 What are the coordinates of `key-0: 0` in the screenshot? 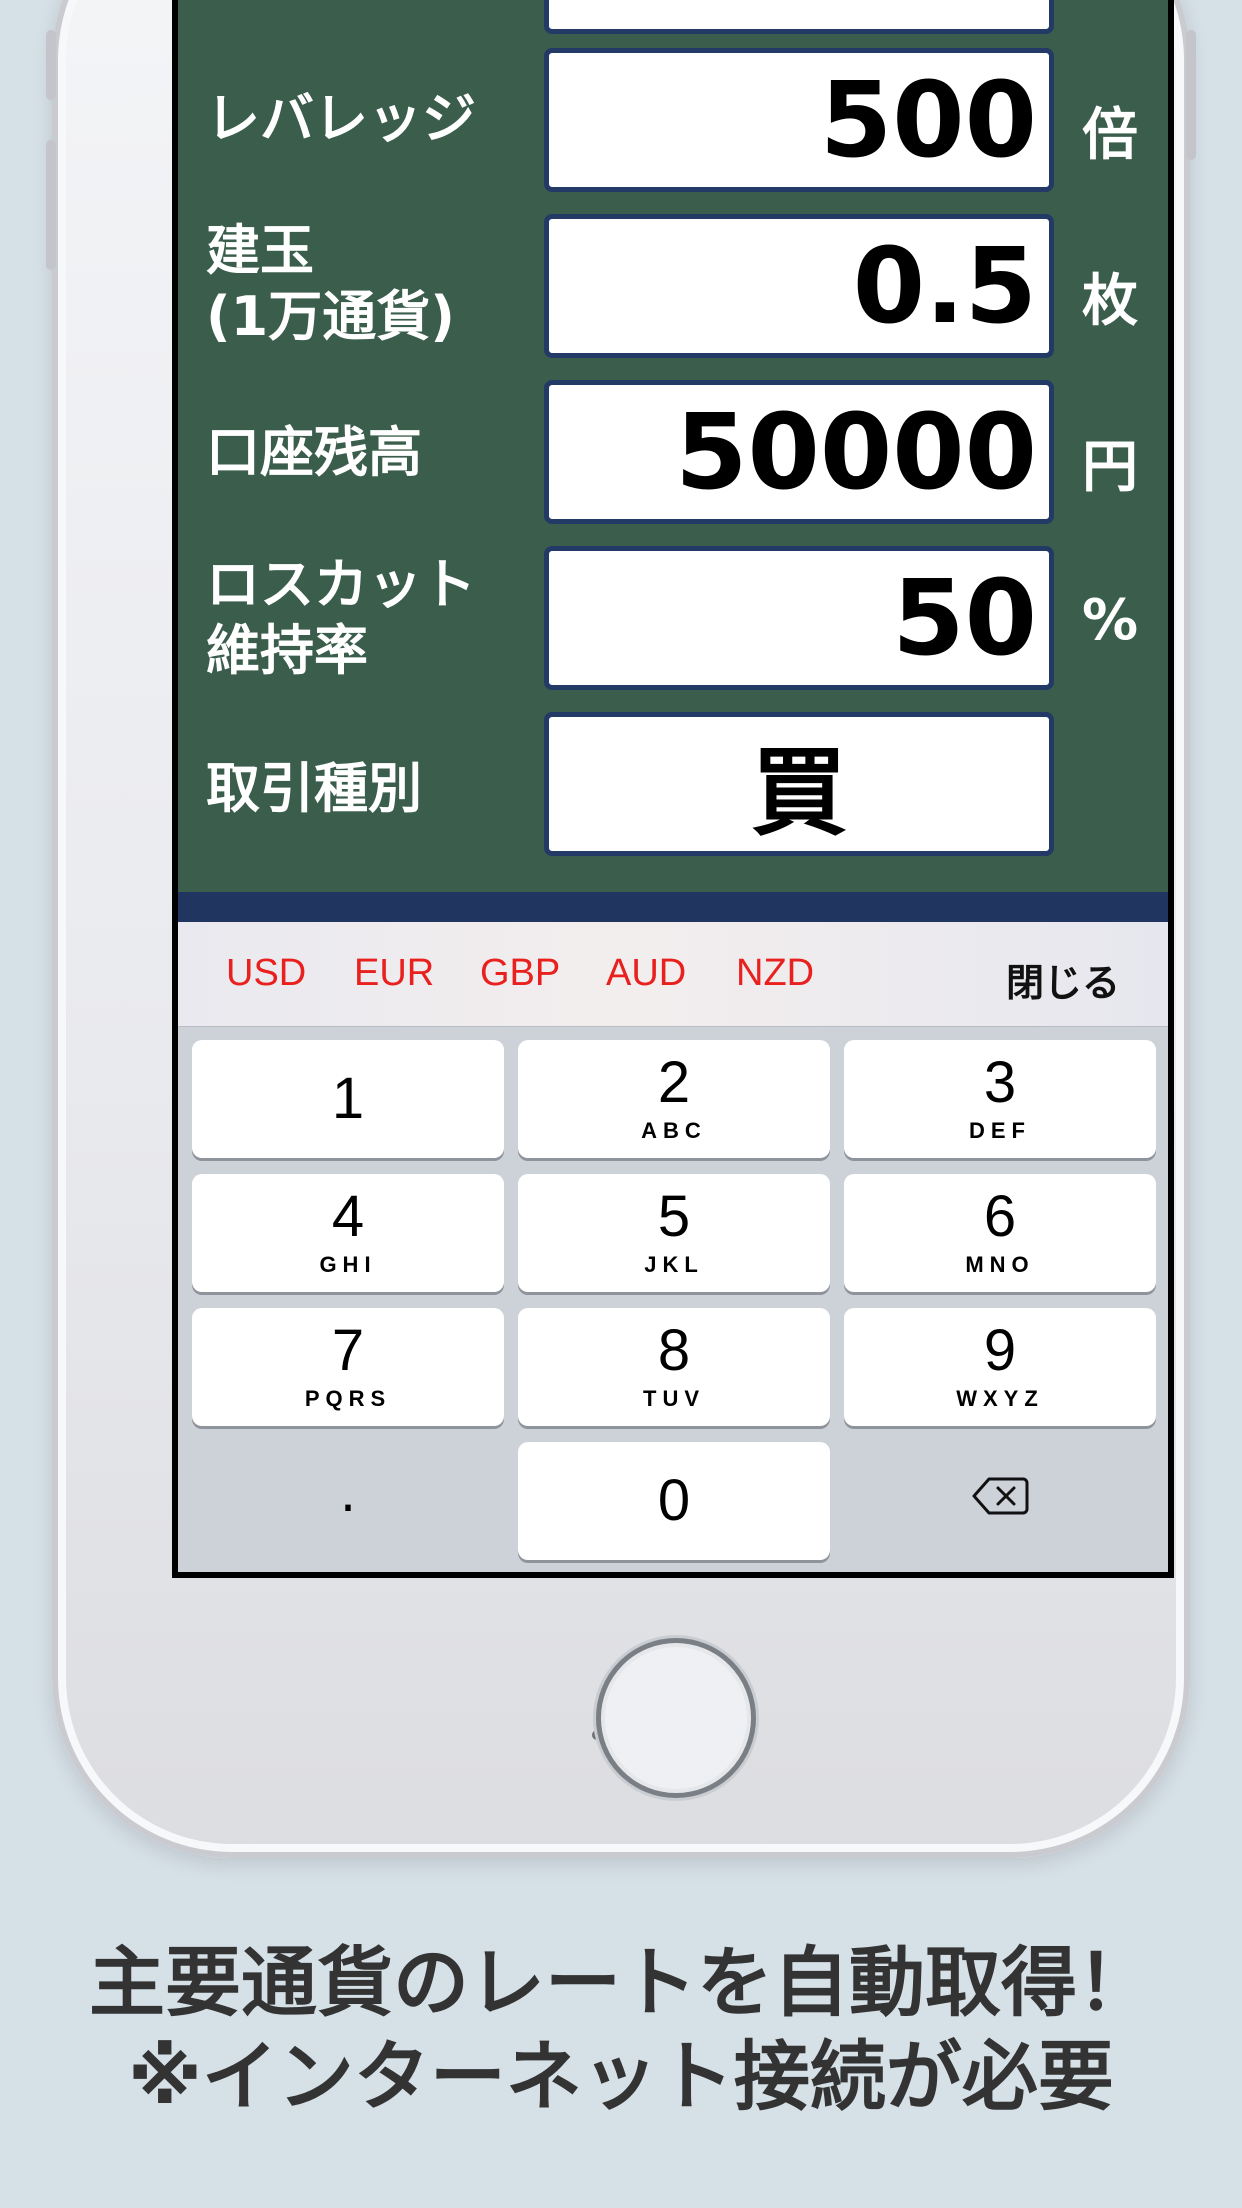 It's located at (674, 1501).